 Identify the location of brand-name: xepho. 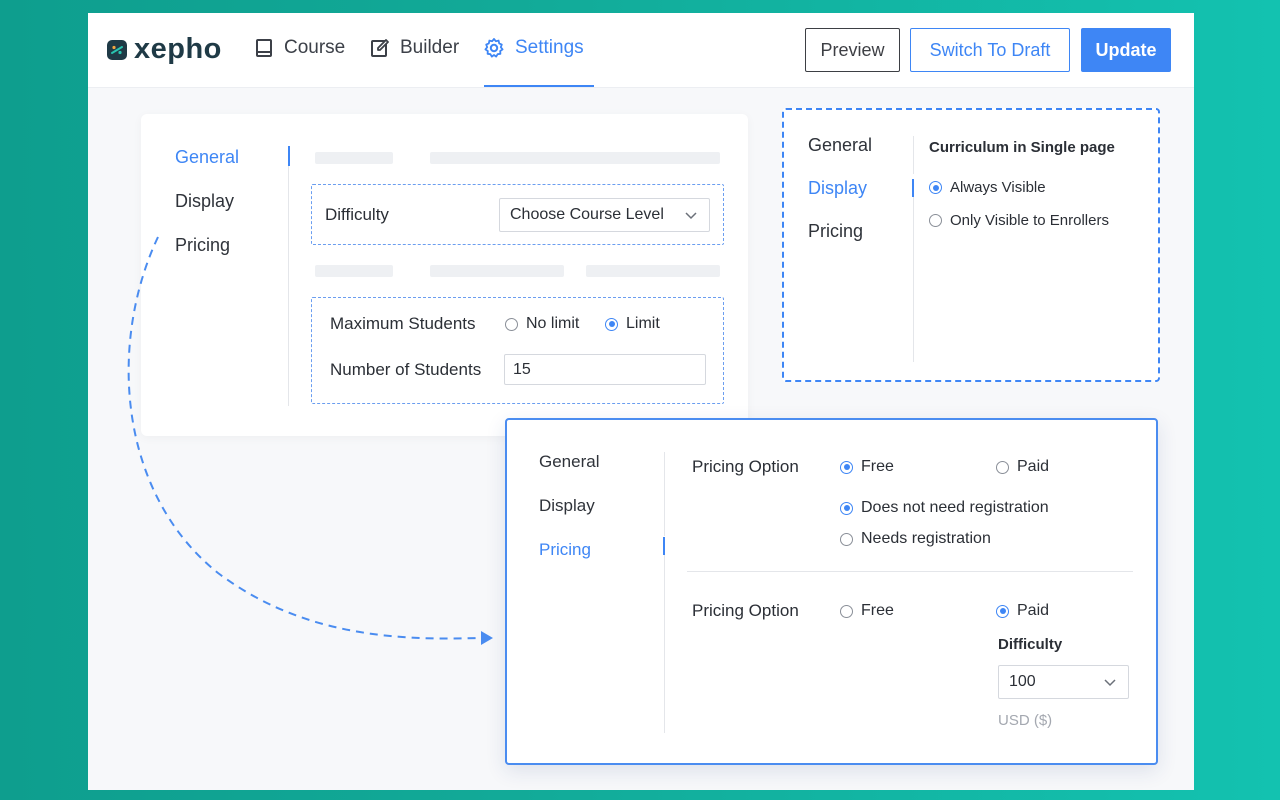
(178, 49).